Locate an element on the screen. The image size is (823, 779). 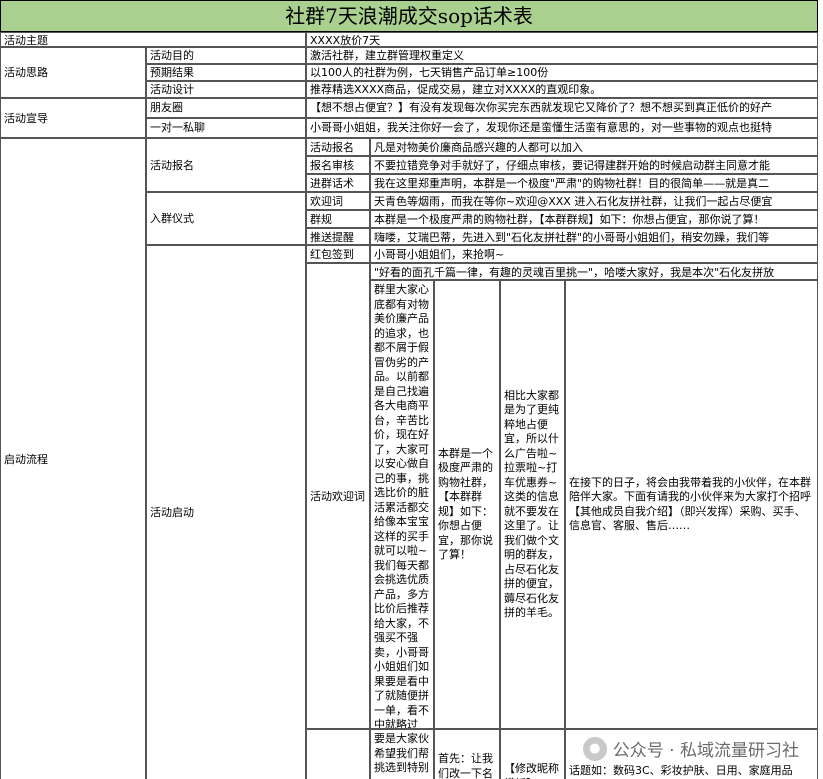
enter-value: 我在这里郑重声明，本群是一个极度"严肃"的购物社群！目的很简单——就是真二 is located at coordinates (594, 183).